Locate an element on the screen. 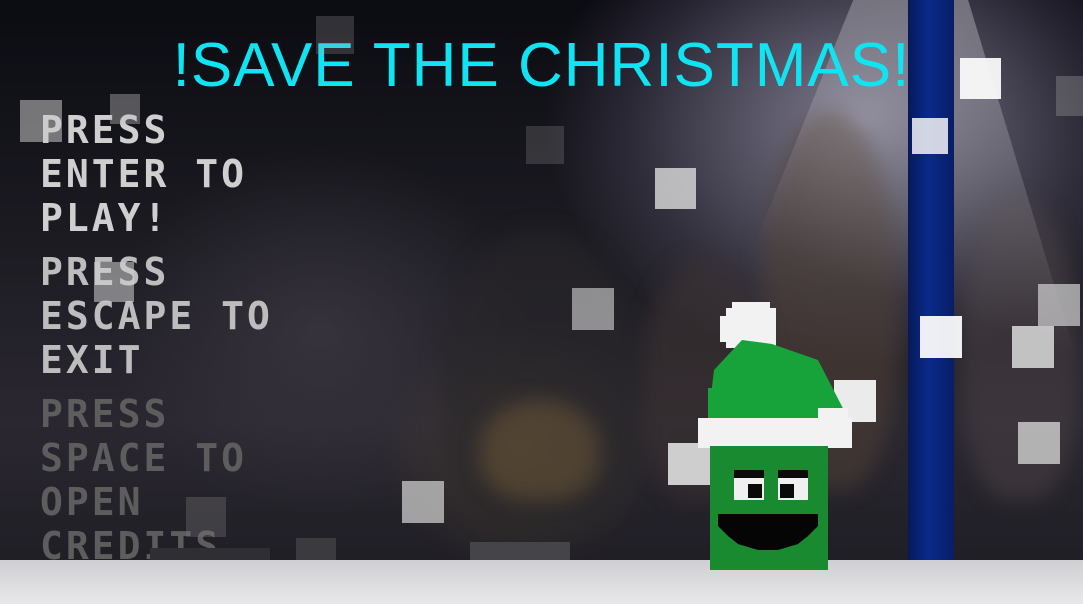  snow-ground is located at coordinates (541, 582).